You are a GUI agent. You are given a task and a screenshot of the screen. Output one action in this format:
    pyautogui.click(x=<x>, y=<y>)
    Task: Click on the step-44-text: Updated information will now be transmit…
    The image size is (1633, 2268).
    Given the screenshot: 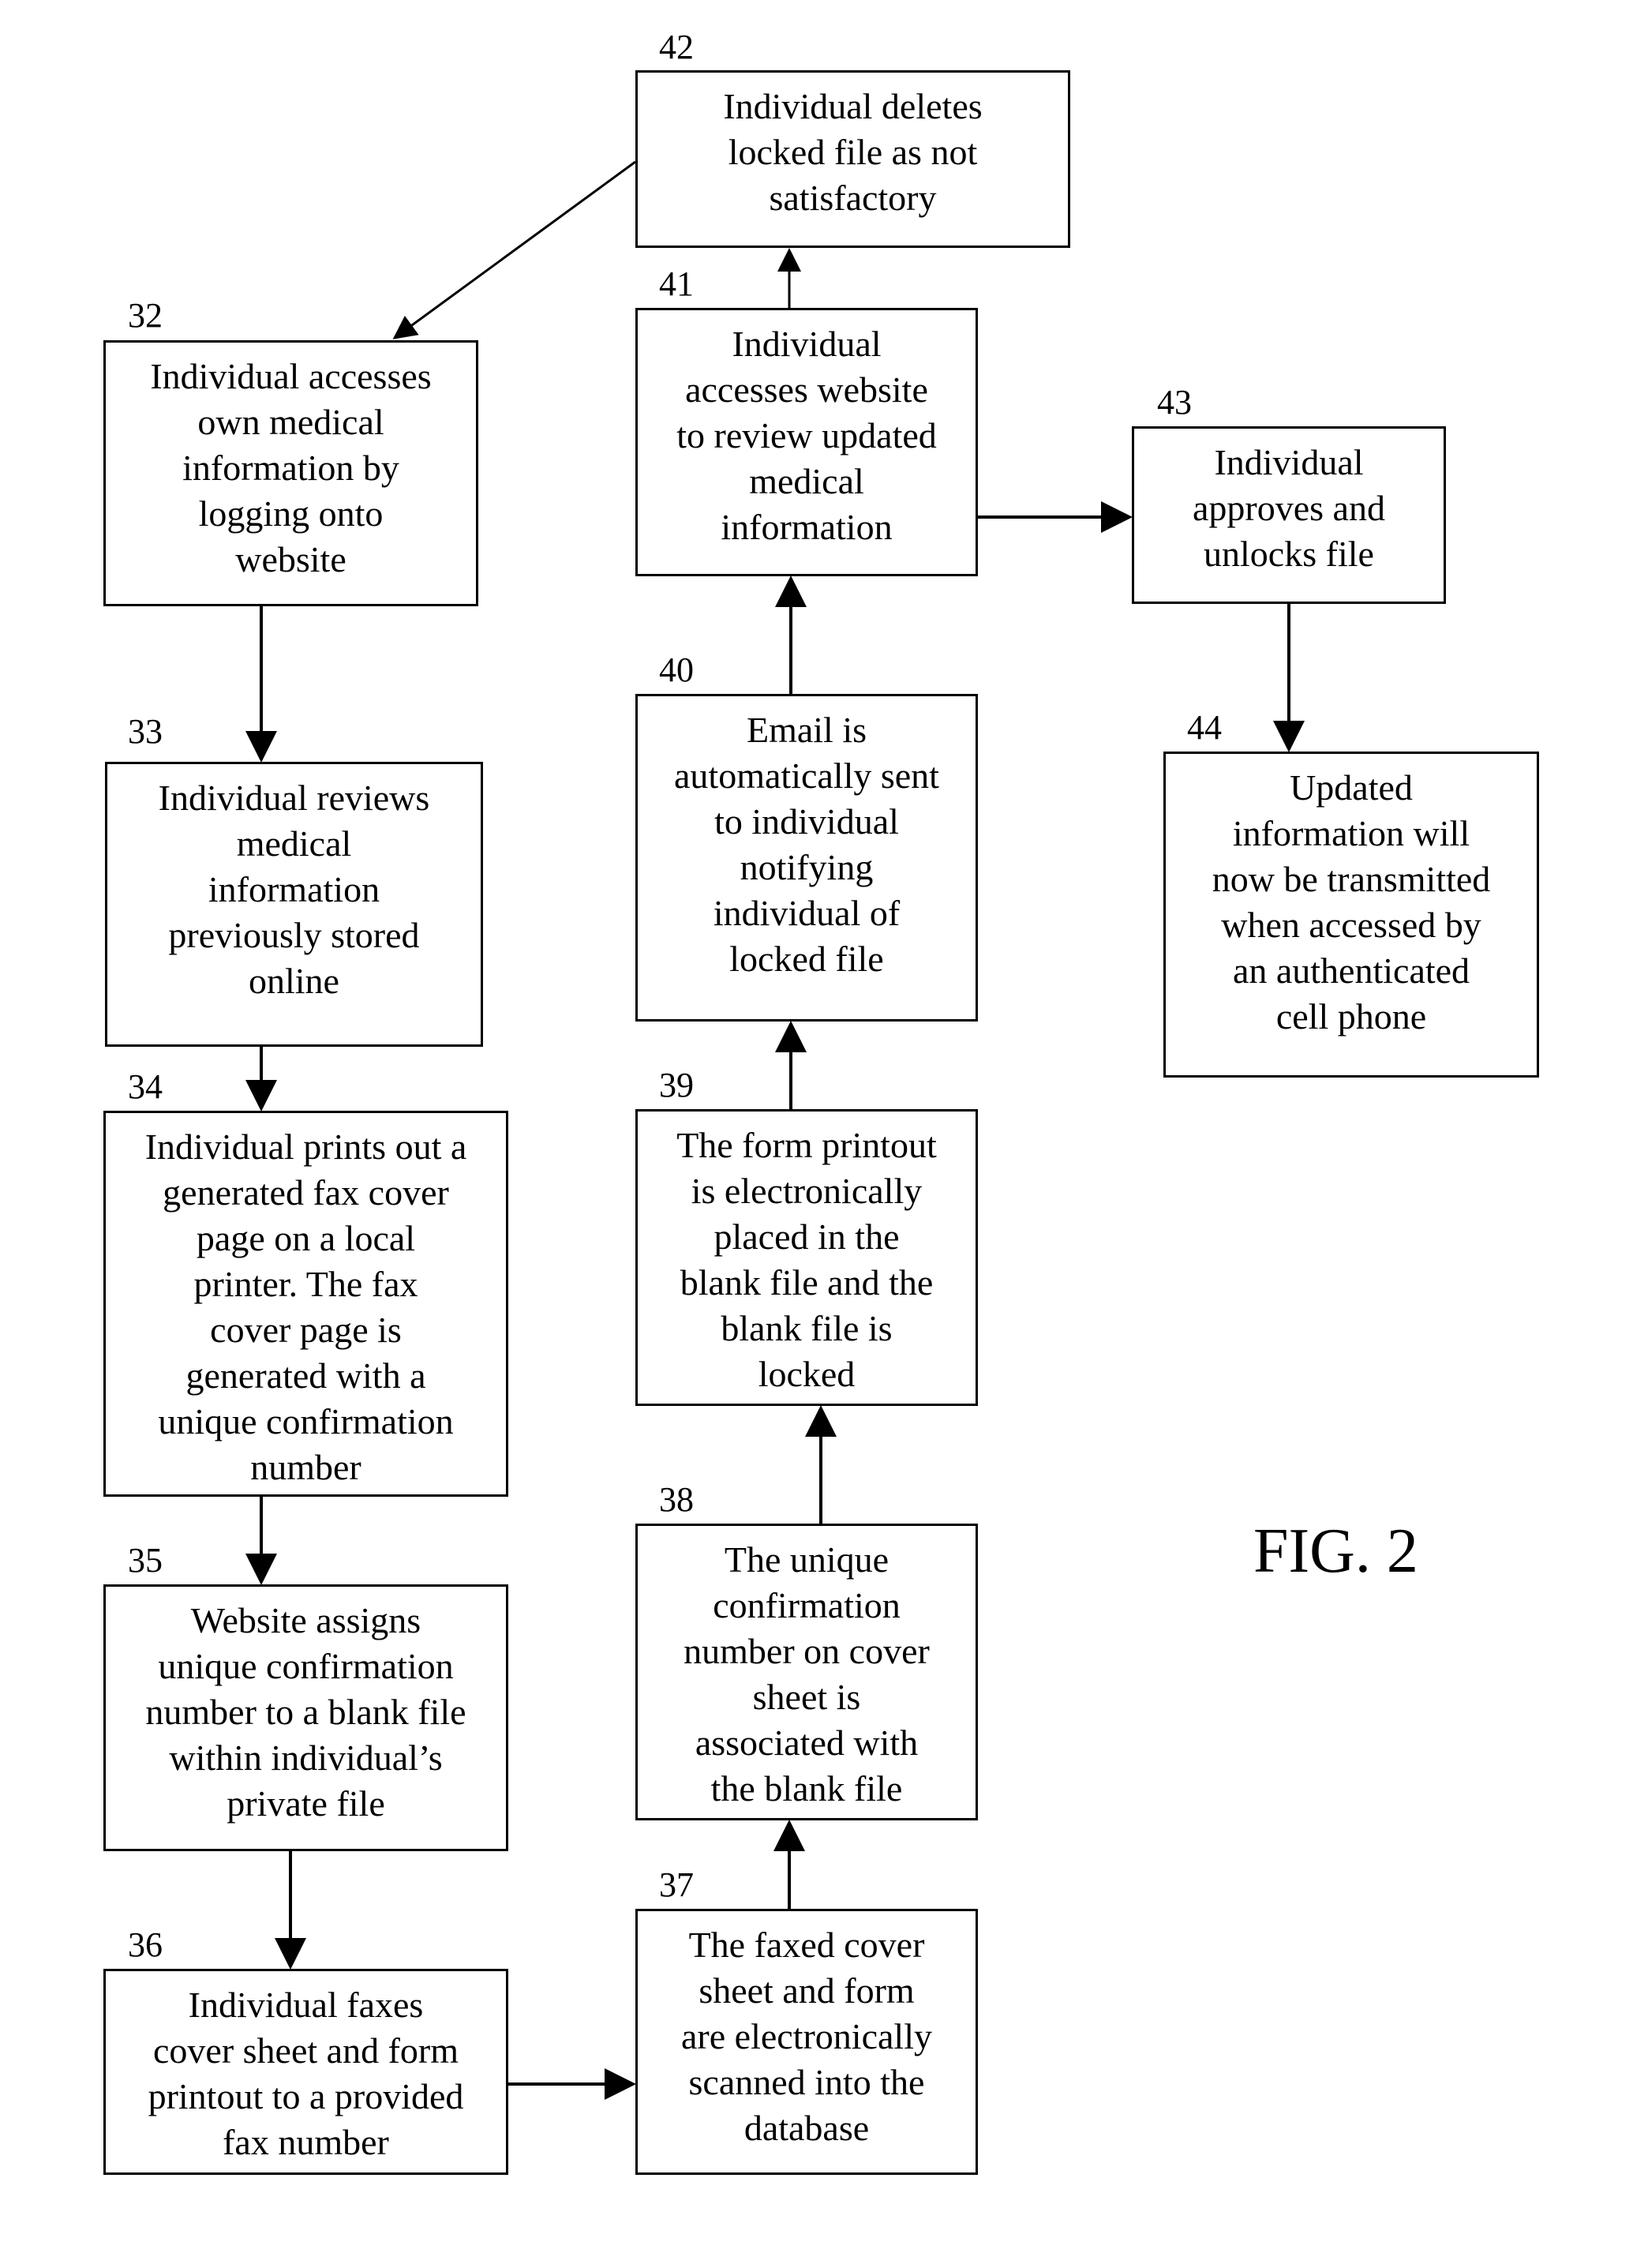 What is the action you would take?
    pyautogui.click(x=1351, y=902)
    